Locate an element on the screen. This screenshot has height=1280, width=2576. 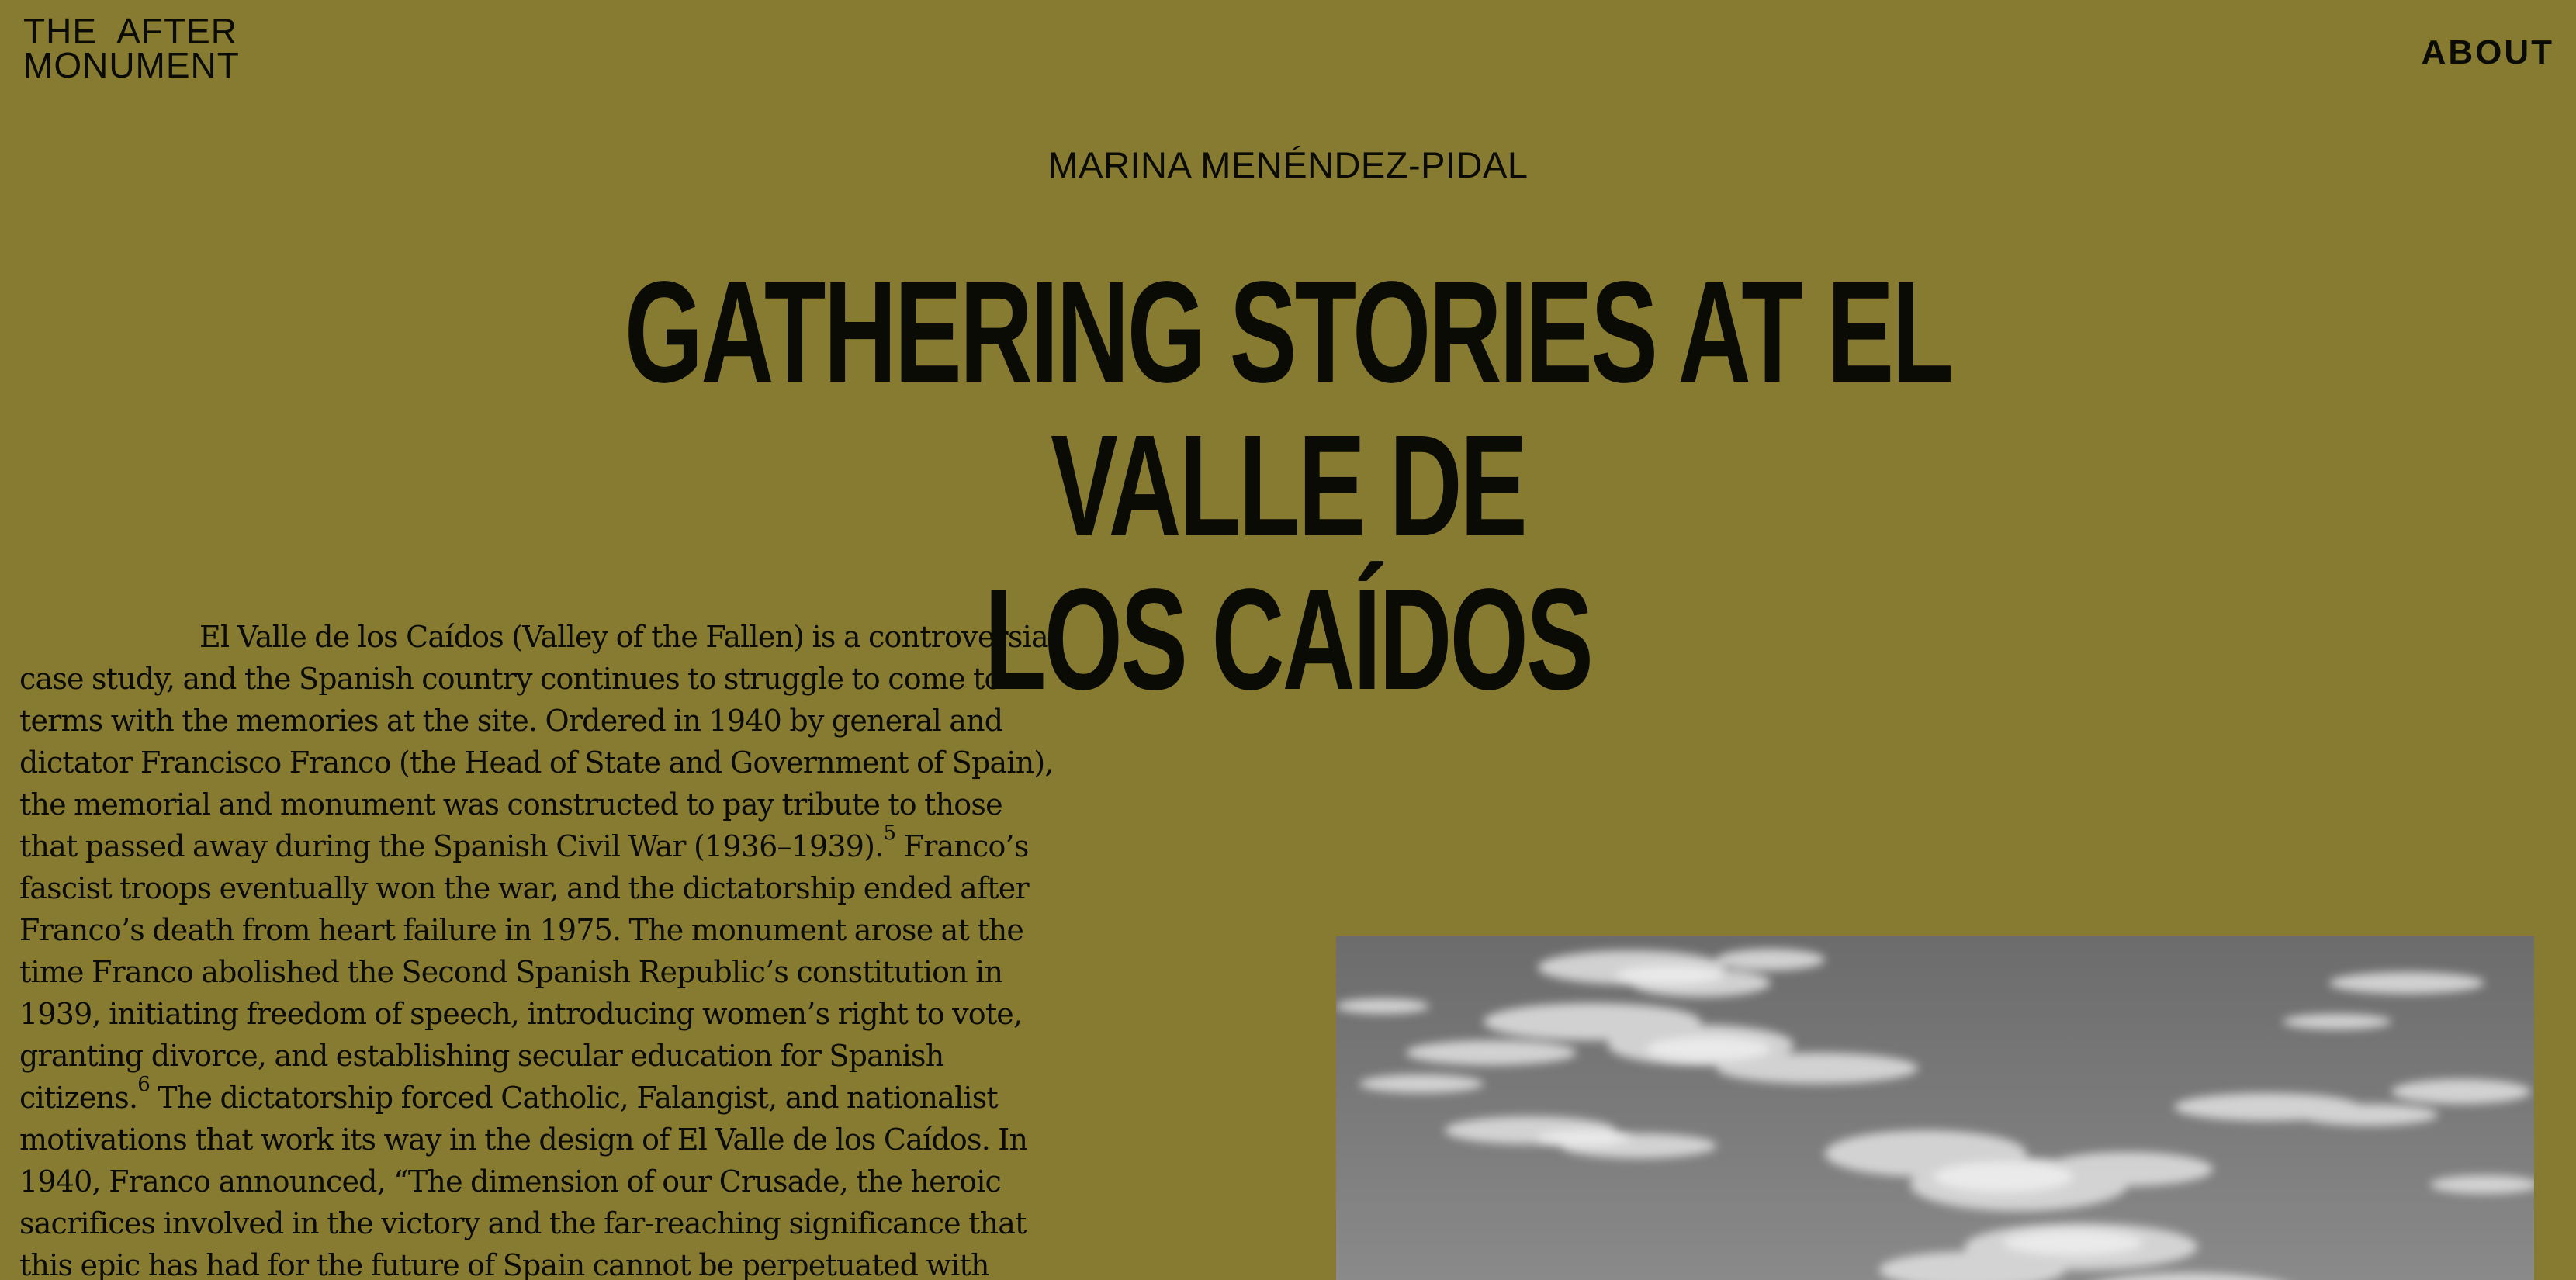
article-photo-sky-clouds is located at coordinates (1935, 1108).